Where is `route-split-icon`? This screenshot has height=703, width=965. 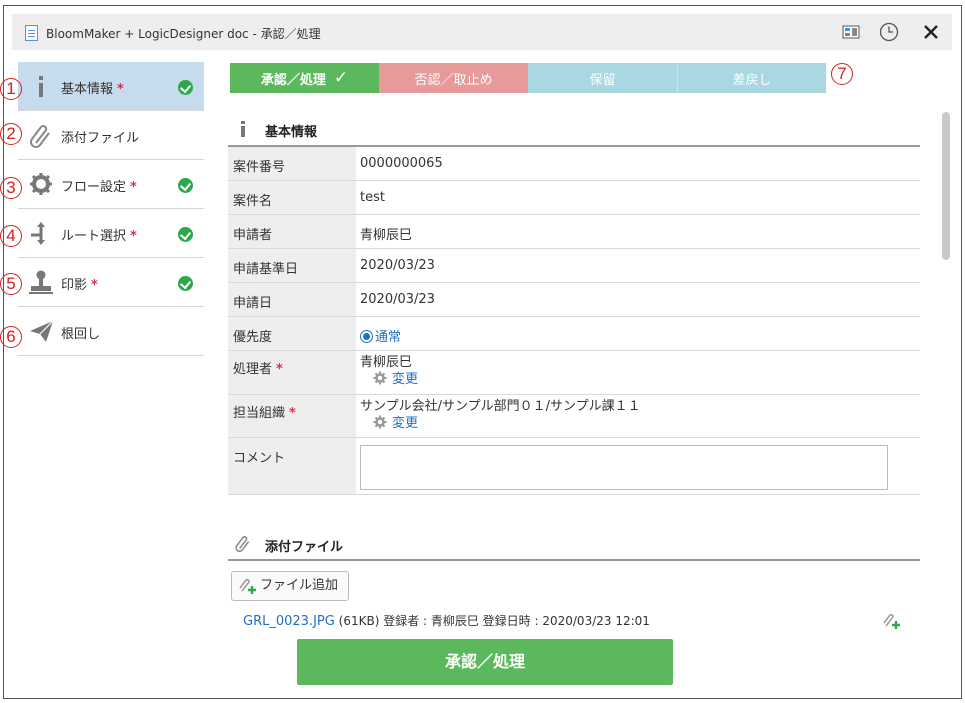 route-split-icon is located at coordinates (38, 233).